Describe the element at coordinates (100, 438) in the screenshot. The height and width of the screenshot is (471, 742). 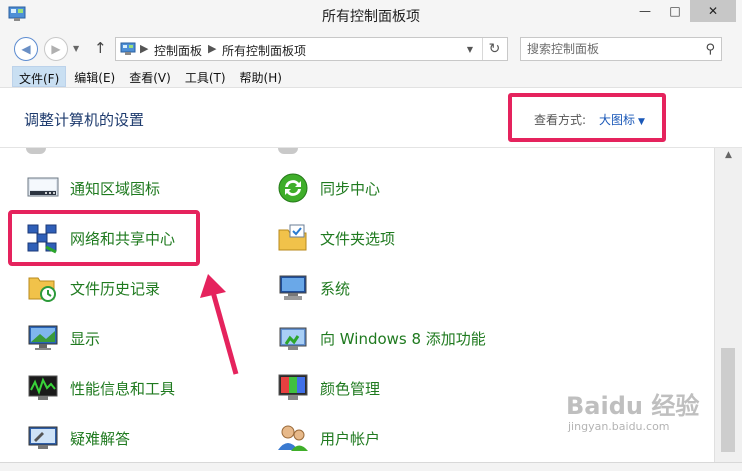
I see `item-label: 疑难解答` at that location.